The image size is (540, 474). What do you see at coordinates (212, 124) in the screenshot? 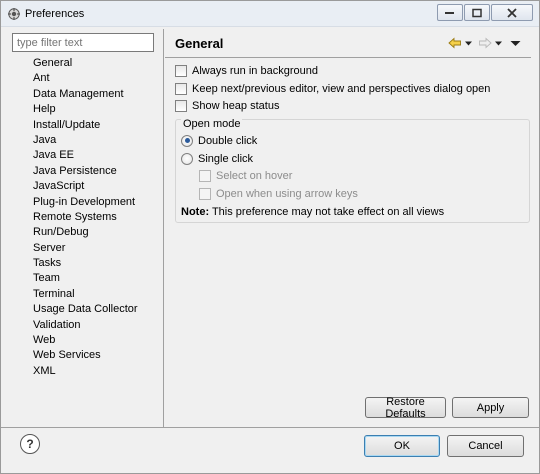
I see `open-mode-title: Open mode` at bounding box center [212, 124].